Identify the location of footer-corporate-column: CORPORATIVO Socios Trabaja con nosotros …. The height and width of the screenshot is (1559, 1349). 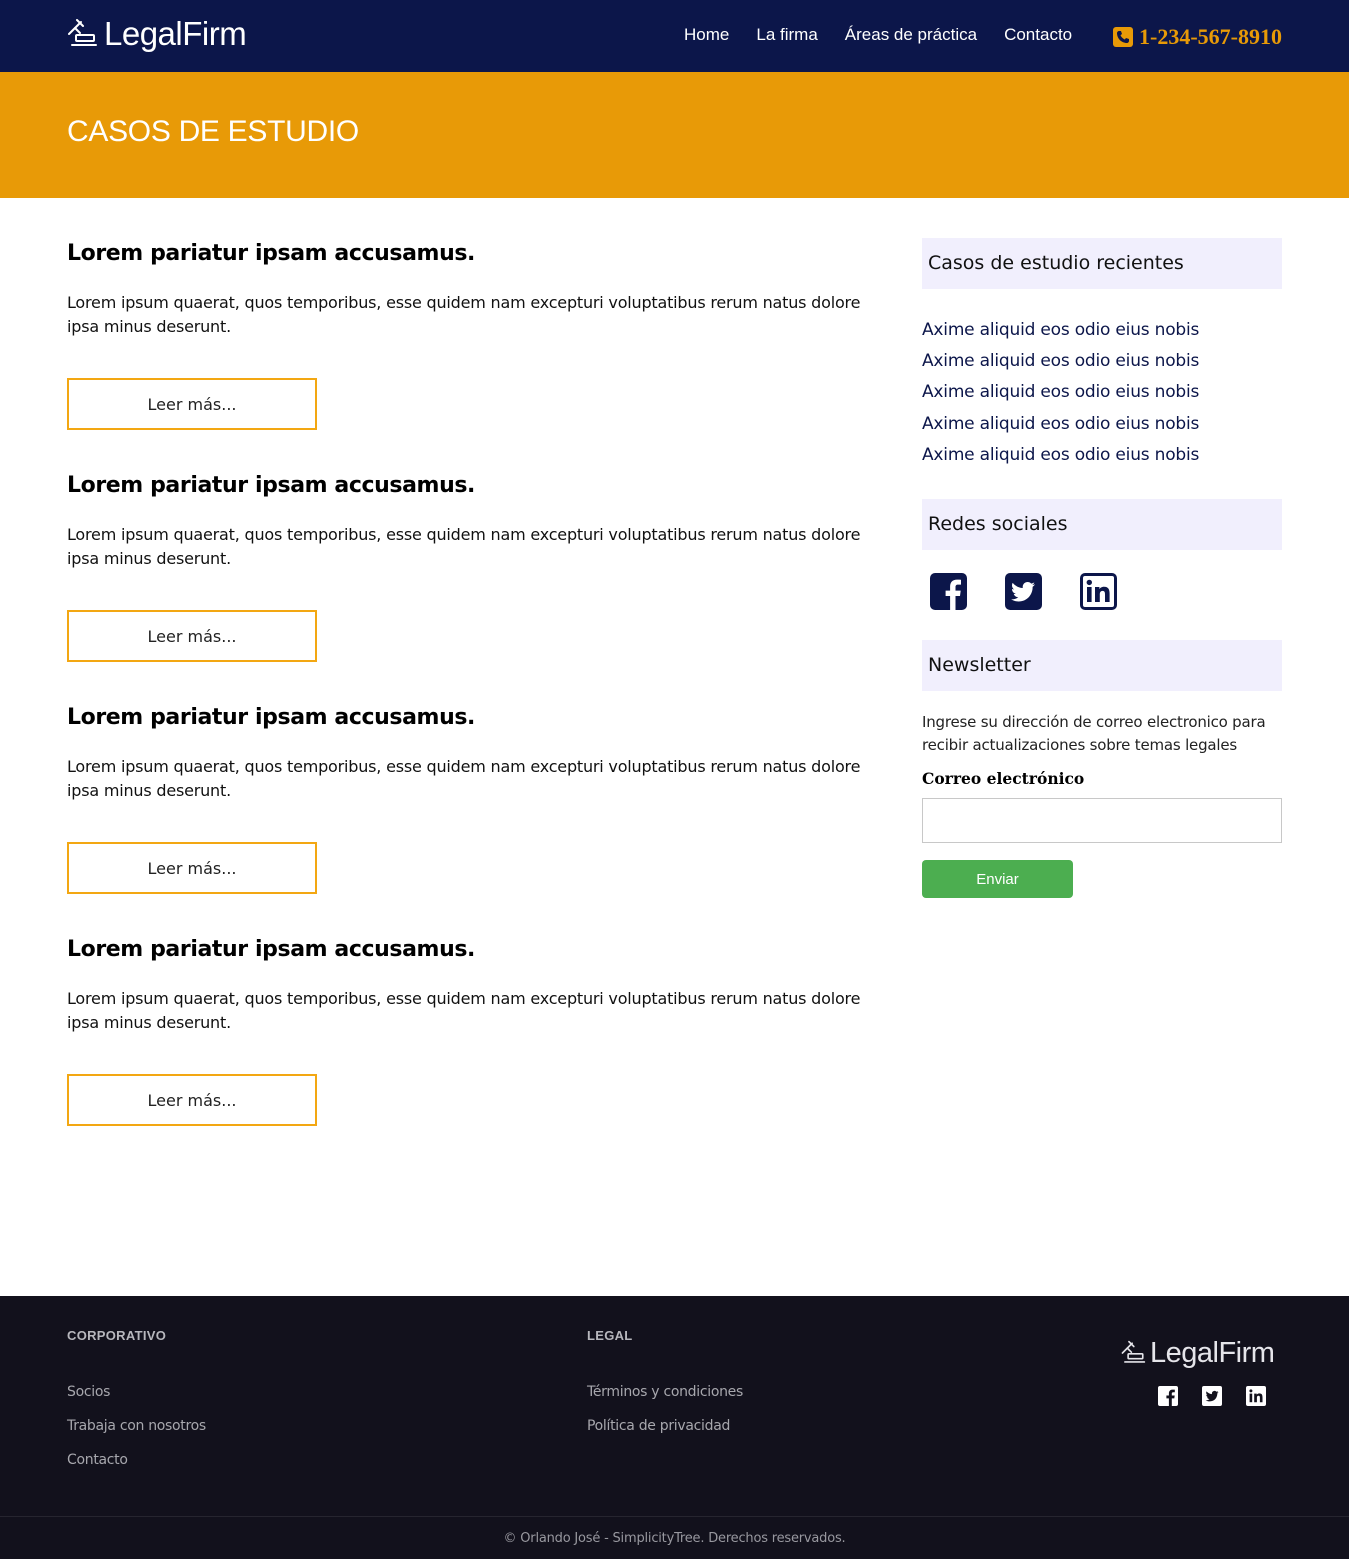
(136, 1402).